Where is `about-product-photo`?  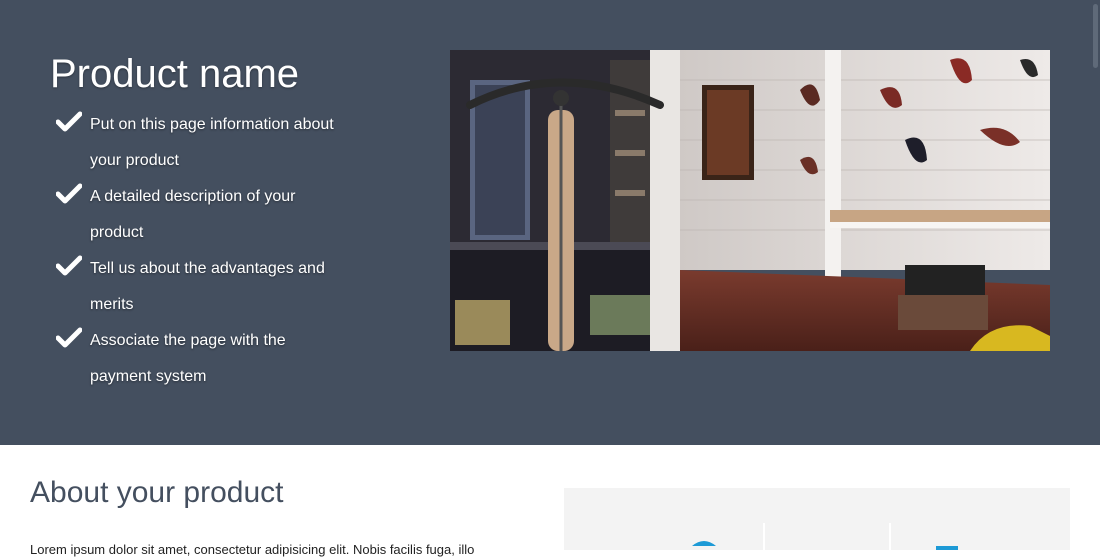 about-product-photo is located at coordinates (817, 519).